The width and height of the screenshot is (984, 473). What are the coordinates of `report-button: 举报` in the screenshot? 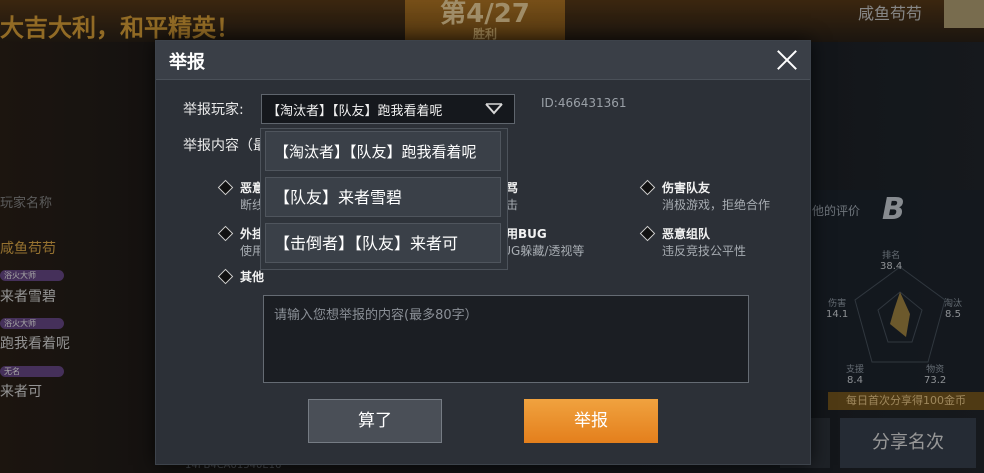 It's located at (591, 421).